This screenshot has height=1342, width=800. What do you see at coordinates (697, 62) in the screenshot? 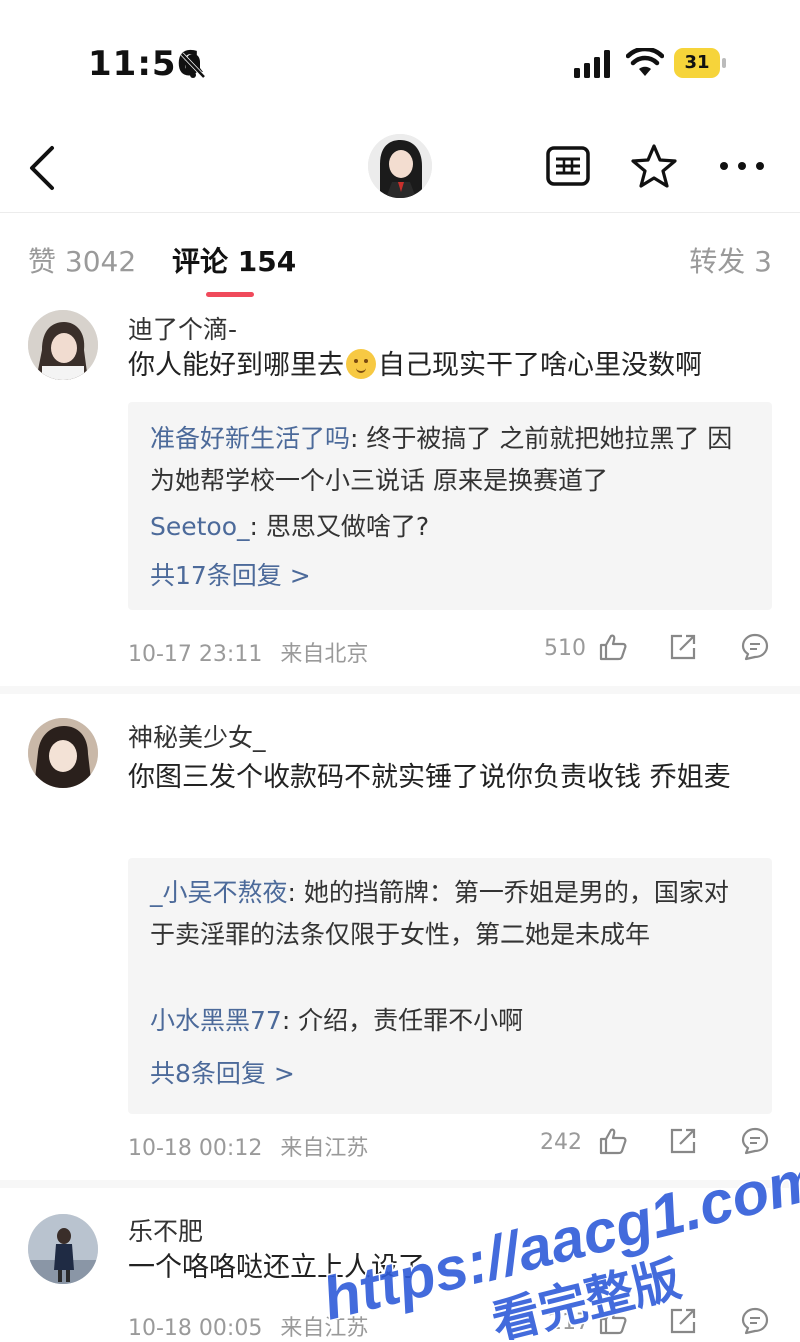
I see `battery-level: 31` at bounding box center [697, 62].